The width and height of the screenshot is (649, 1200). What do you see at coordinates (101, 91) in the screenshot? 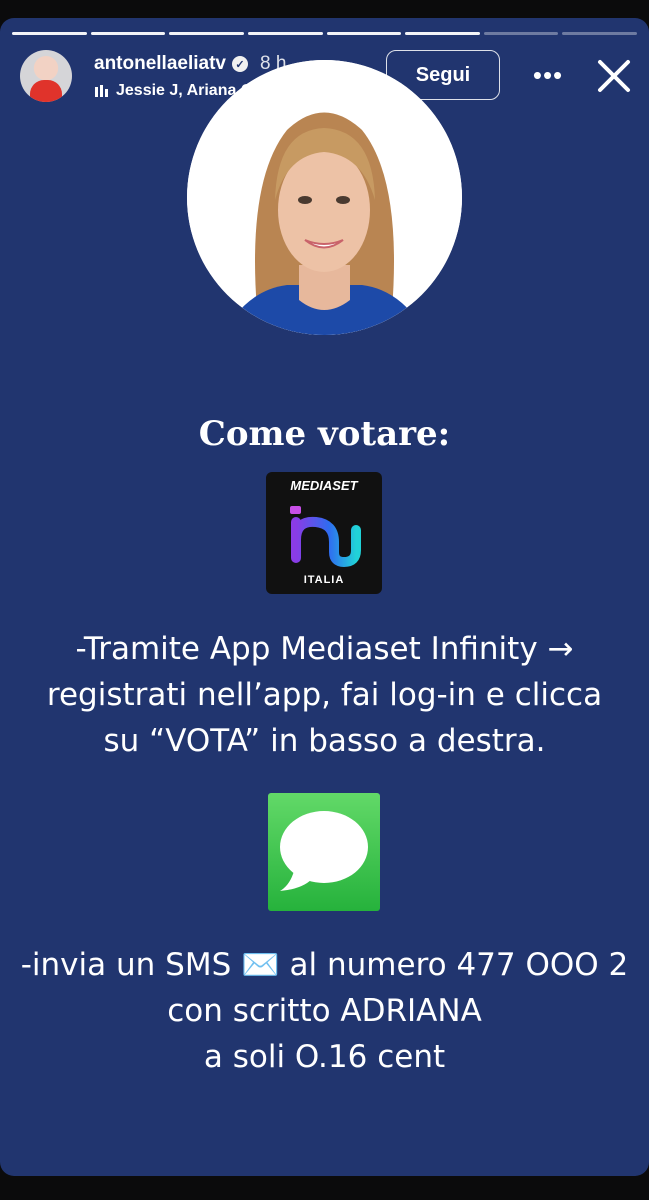
I see `music-bars-icon` at bounding box center [101, 91].